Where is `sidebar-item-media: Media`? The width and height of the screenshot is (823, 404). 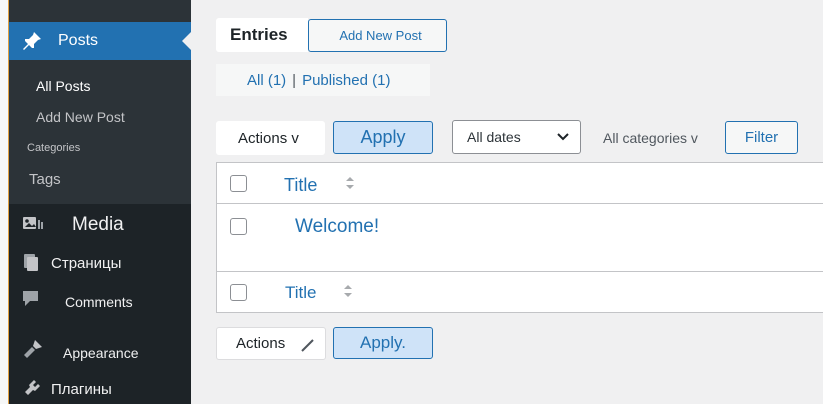 sidebar-item-media: Media is located at coordinates (100, 224).